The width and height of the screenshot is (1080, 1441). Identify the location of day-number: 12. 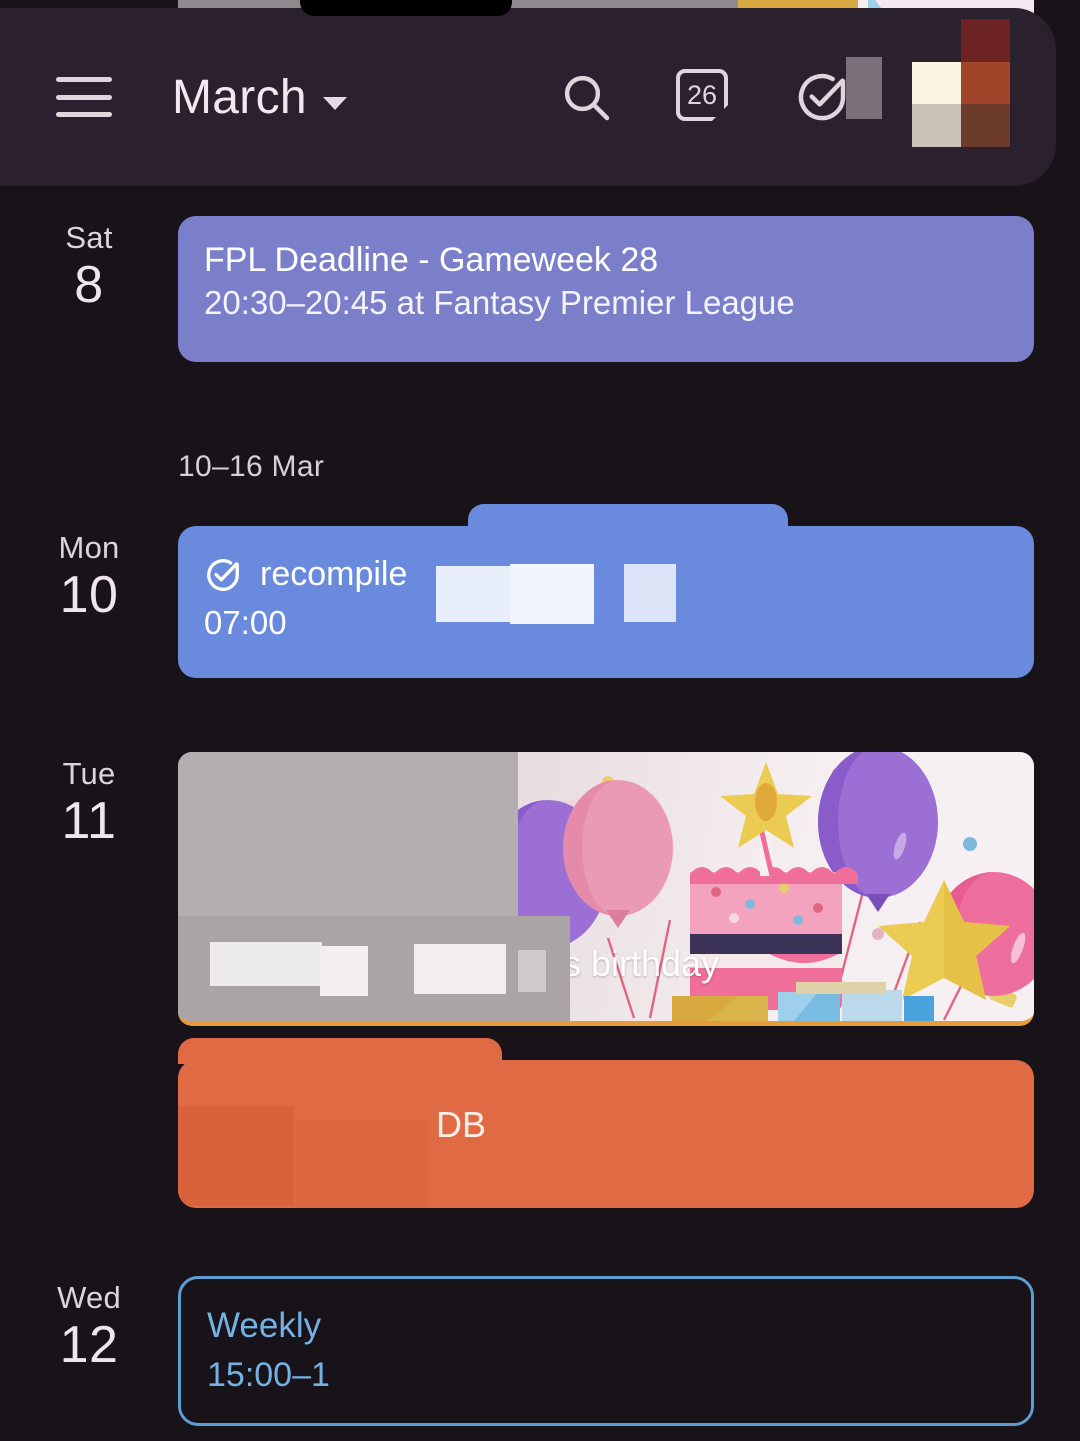
(89, 1344).